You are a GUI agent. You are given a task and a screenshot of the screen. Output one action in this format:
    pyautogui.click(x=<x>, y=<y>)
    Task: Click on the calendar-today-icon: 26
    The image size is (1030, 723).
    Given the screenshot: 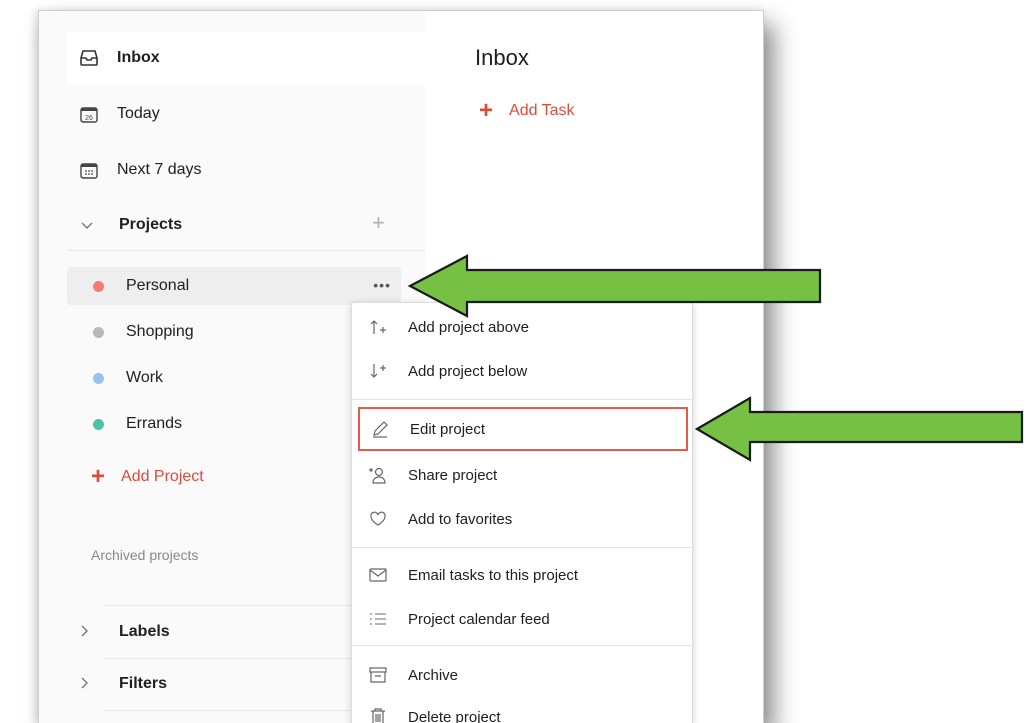 What is the action you would take?
    pyautogui.click(x=89, y=114)
    